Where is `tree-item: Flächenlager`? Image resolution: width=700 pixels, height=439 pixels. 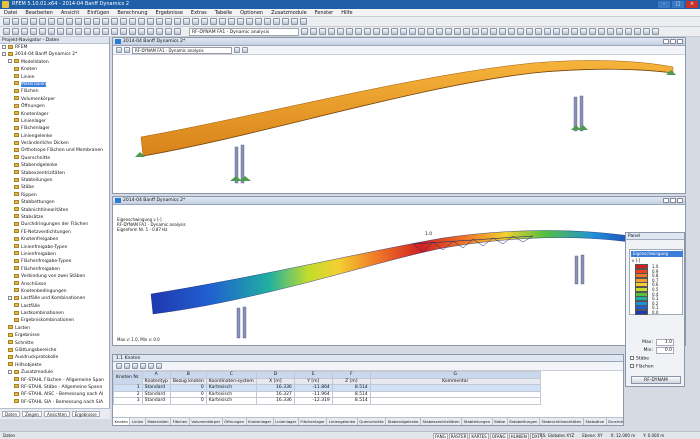 tree-item: Flächenlager is located at coordinates (54, 128).